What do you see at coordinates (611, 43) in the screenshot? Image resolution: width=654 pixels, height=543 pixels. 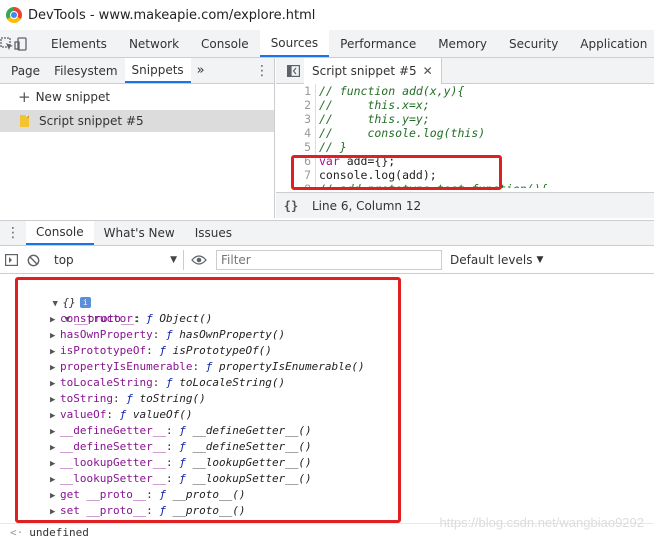 I see `tab-application: Application` at bounding box center [611, 43].